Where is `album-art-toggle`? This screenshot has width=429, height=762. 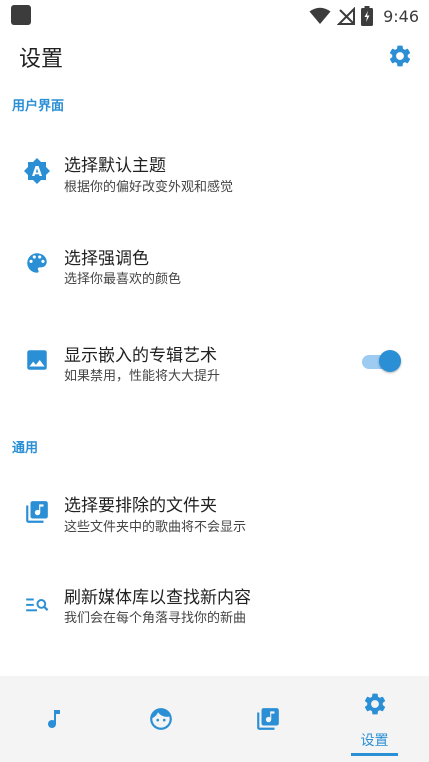
album-art-toggle is located at coordinates (382, 361).